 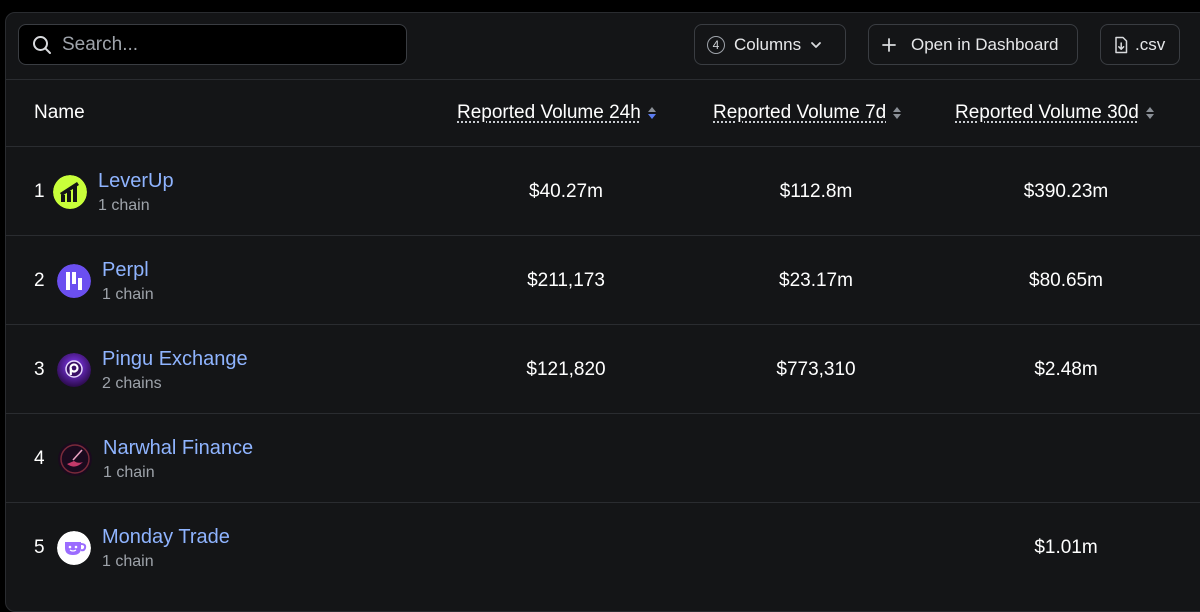 I want to click on download-csv-button: .csv, so click(x=1140, y=44).